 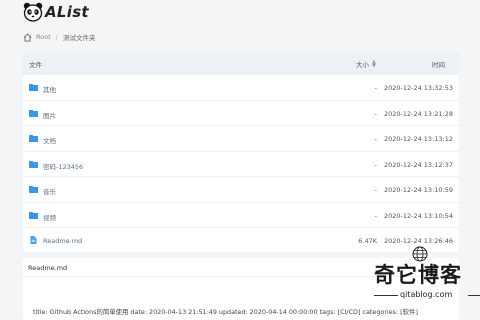 What do you see at coordinates (418, 215) in the screenshot?
I see `file-time: 2020-12-24 13:10:54` at bounding box center [418, 215].